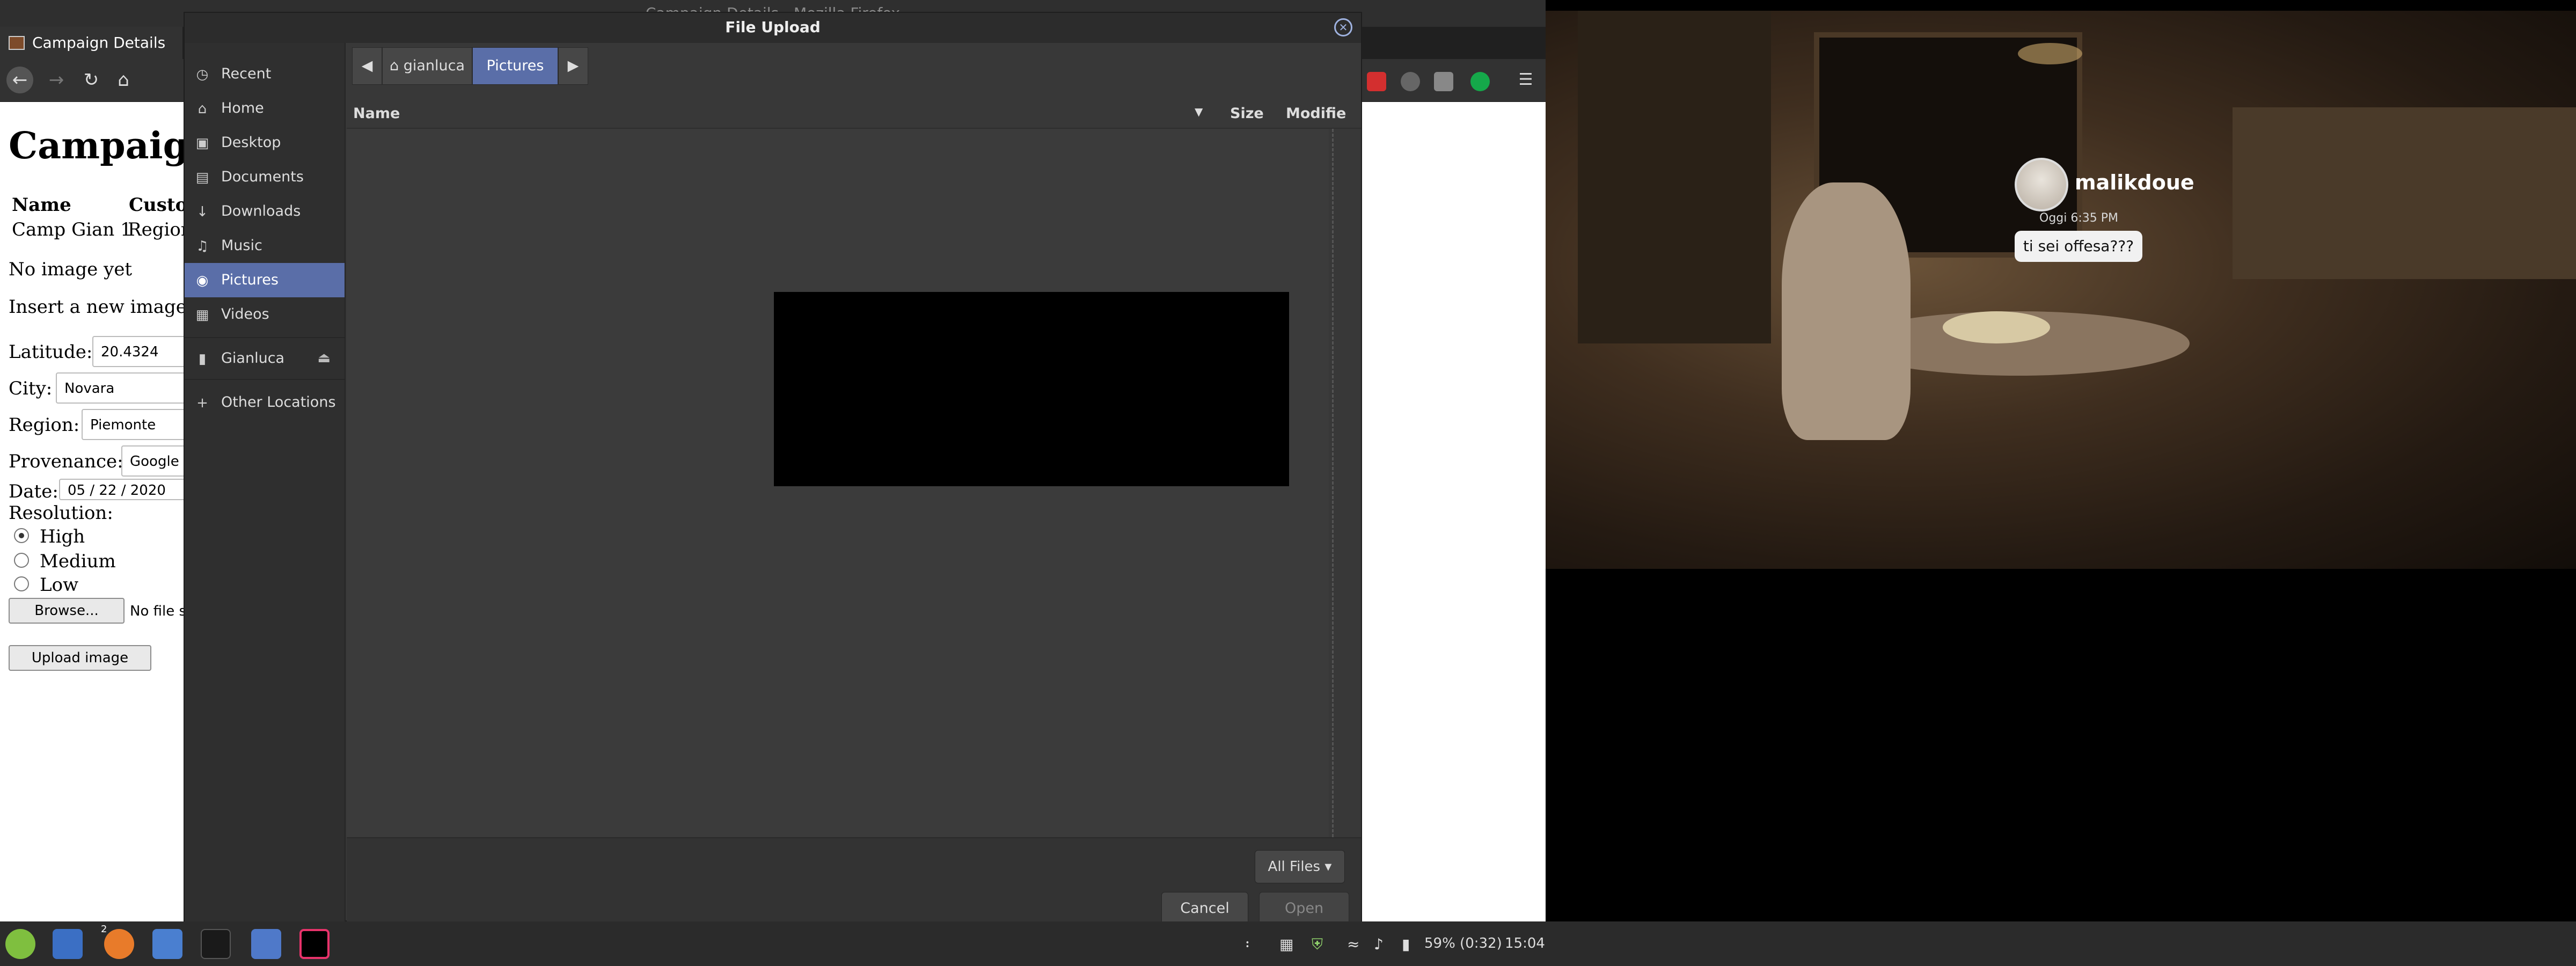 This screenshot has width=2576, height=966. What do you see at coordinates (2050, 53) in the screenshot?
I see `ceiling-lamp` at bounding box center [2050, 53].